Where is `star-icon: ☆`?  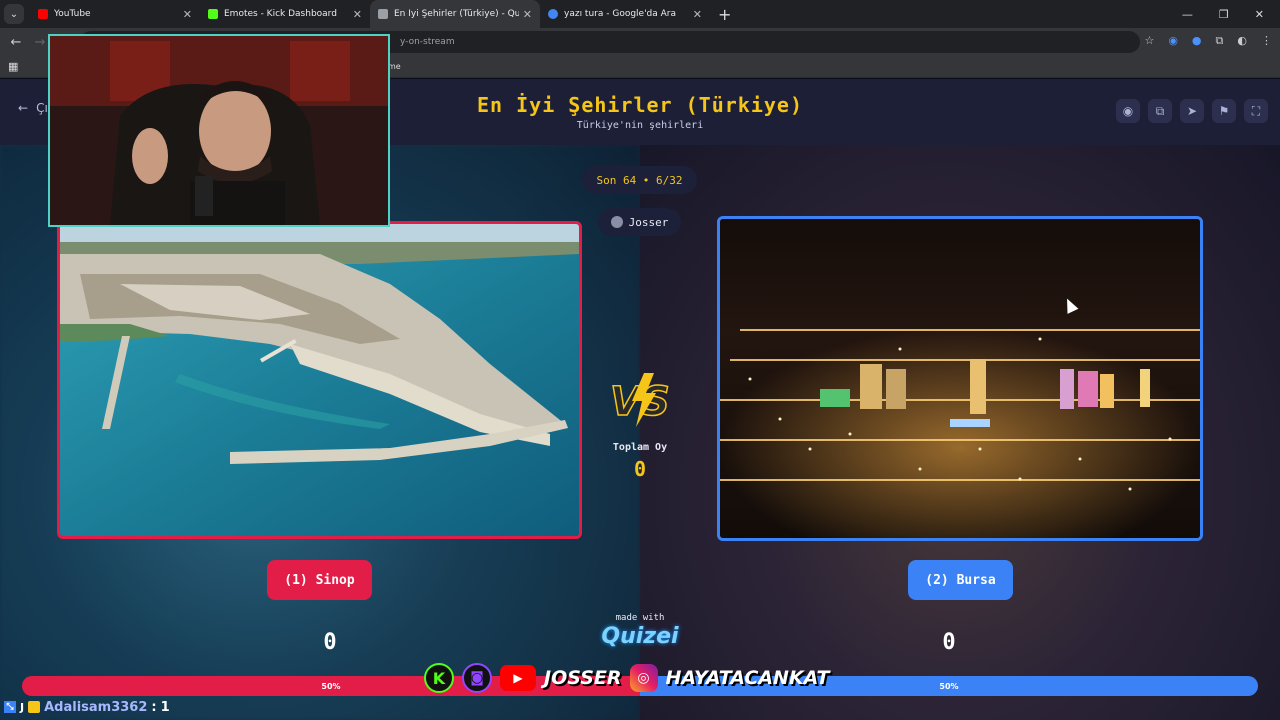
star-icon: ☆ is located at coordinates (1149, 41).